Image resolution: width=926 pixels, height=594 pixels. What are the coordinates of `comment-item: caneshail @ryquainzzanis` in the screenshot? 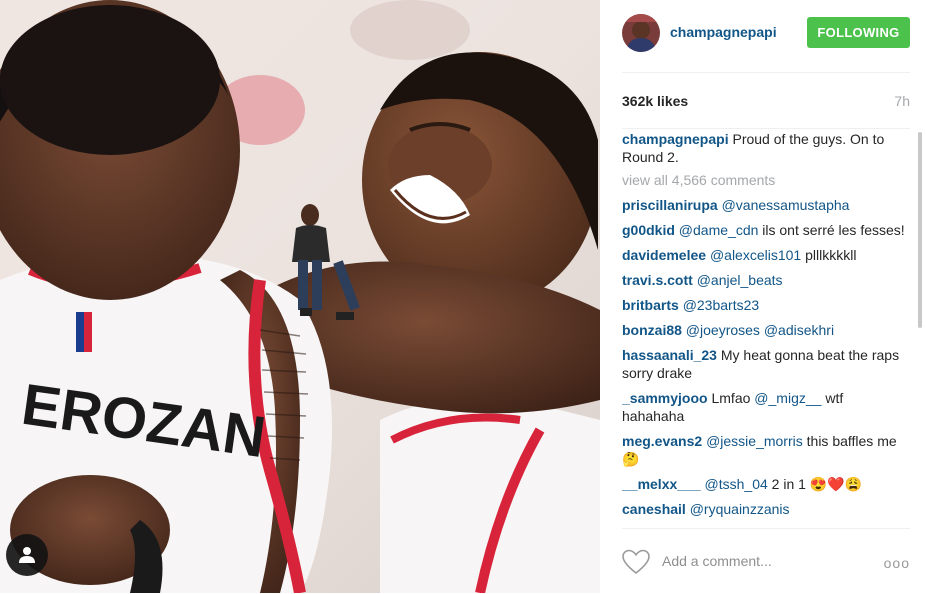 It's located at (765, 509).